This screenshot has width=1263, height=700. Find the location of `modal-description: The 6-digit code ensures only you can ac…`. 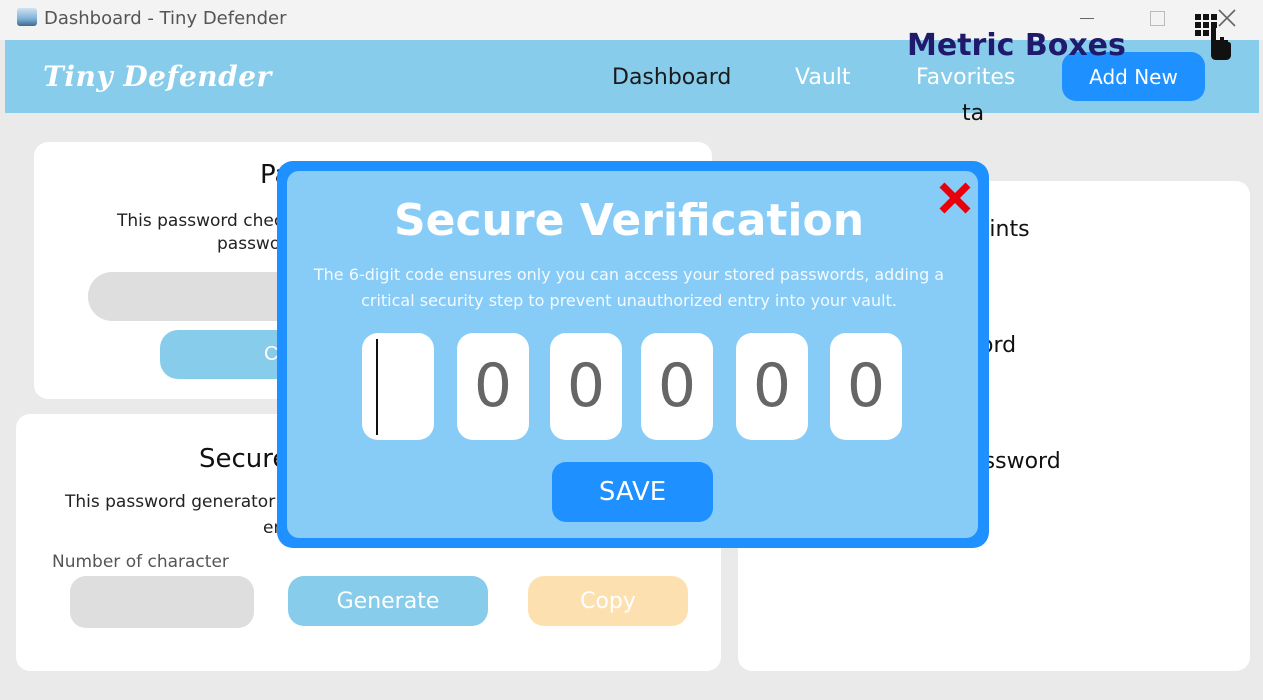

modal-description: The 6-digit code ensures only you can ac… is located at coordinates (629, 287).